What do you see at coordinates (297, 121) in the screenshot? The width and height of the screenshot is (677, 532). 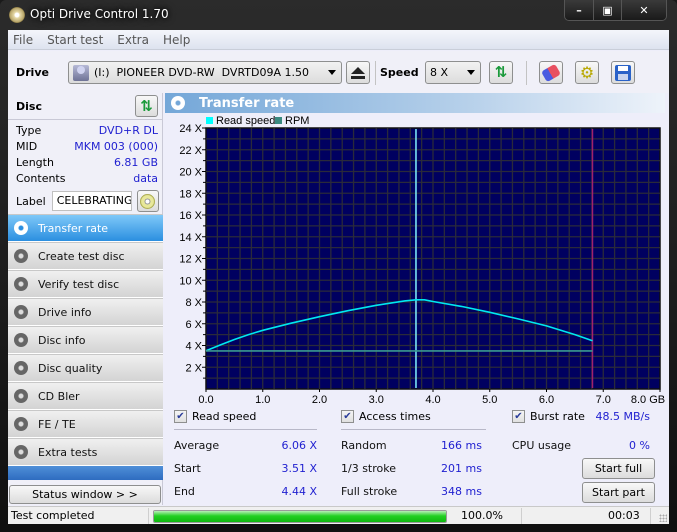 I see `legend-label-rpm: RPM` at bounding box center [297, 121].